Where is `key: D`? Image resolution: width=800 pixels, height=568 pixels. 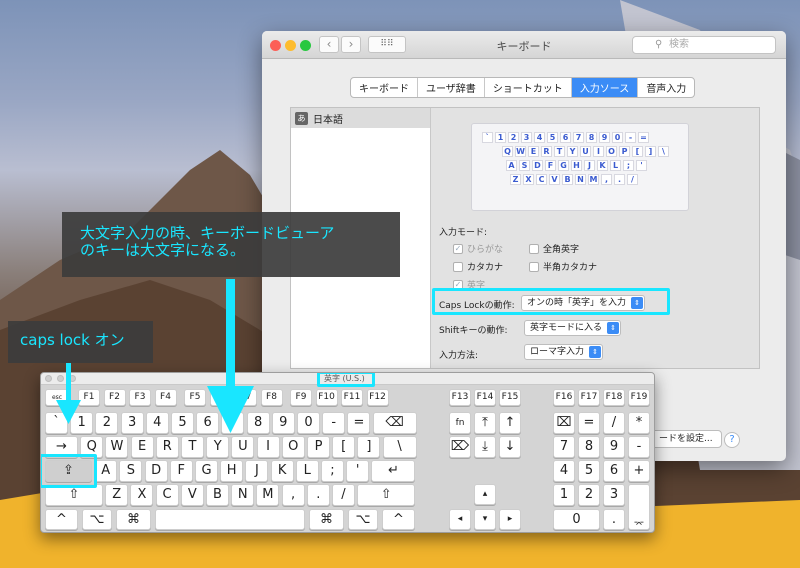
key: D is located at coordinates (156, 471).